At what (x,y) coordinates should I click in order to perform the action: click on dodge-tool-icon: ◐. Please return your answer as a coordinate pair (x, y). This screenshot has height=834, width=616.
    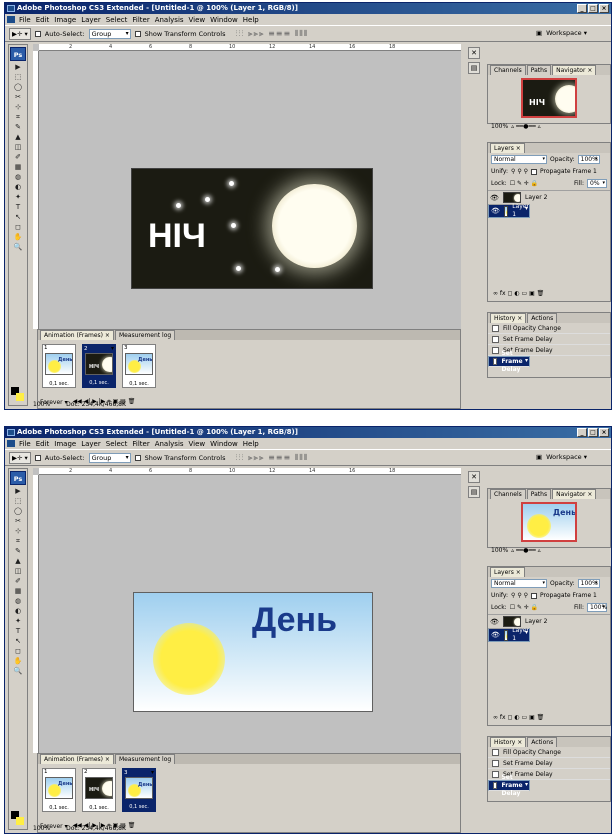
    Looking at the image, I should click on (18, 187).